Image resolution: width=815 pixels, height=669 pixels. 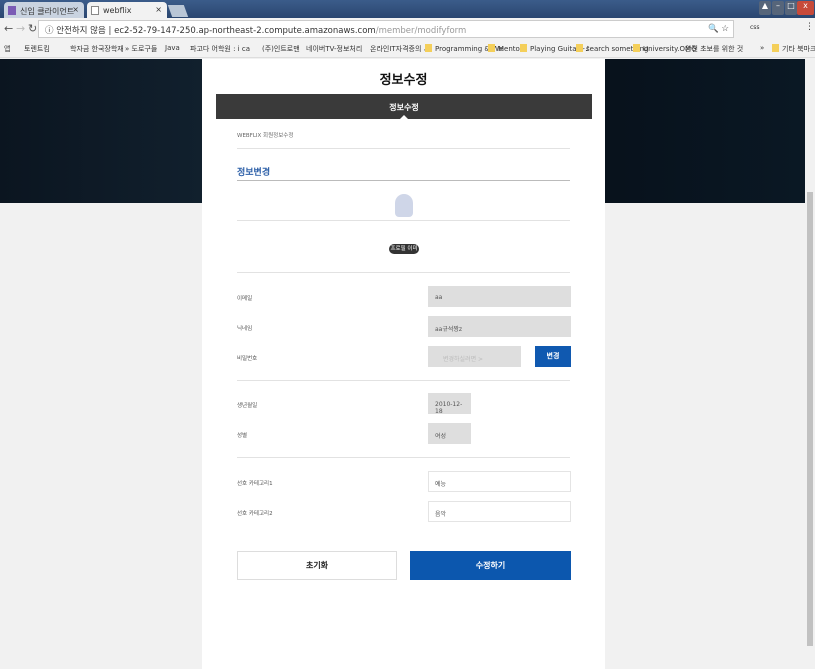 What do you see at coordinates (32, 28) in the screenshot?
I see `reload-icon: ↻` at bounding box center [32, 28].